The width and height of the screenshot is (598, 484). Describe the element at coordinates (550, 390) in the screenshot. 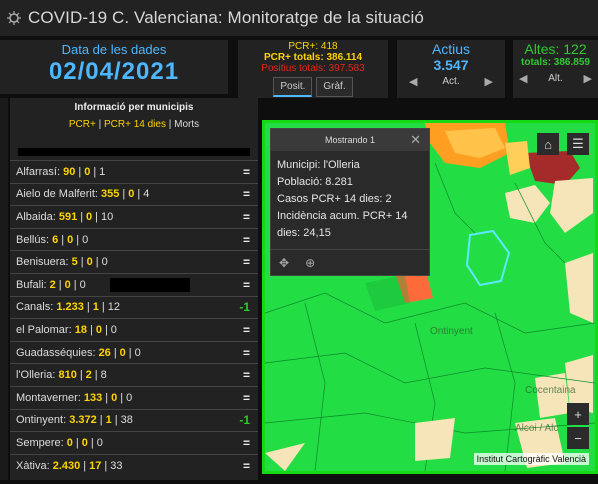

I see `map-label-cocentaina: Cocentaina` at that location.